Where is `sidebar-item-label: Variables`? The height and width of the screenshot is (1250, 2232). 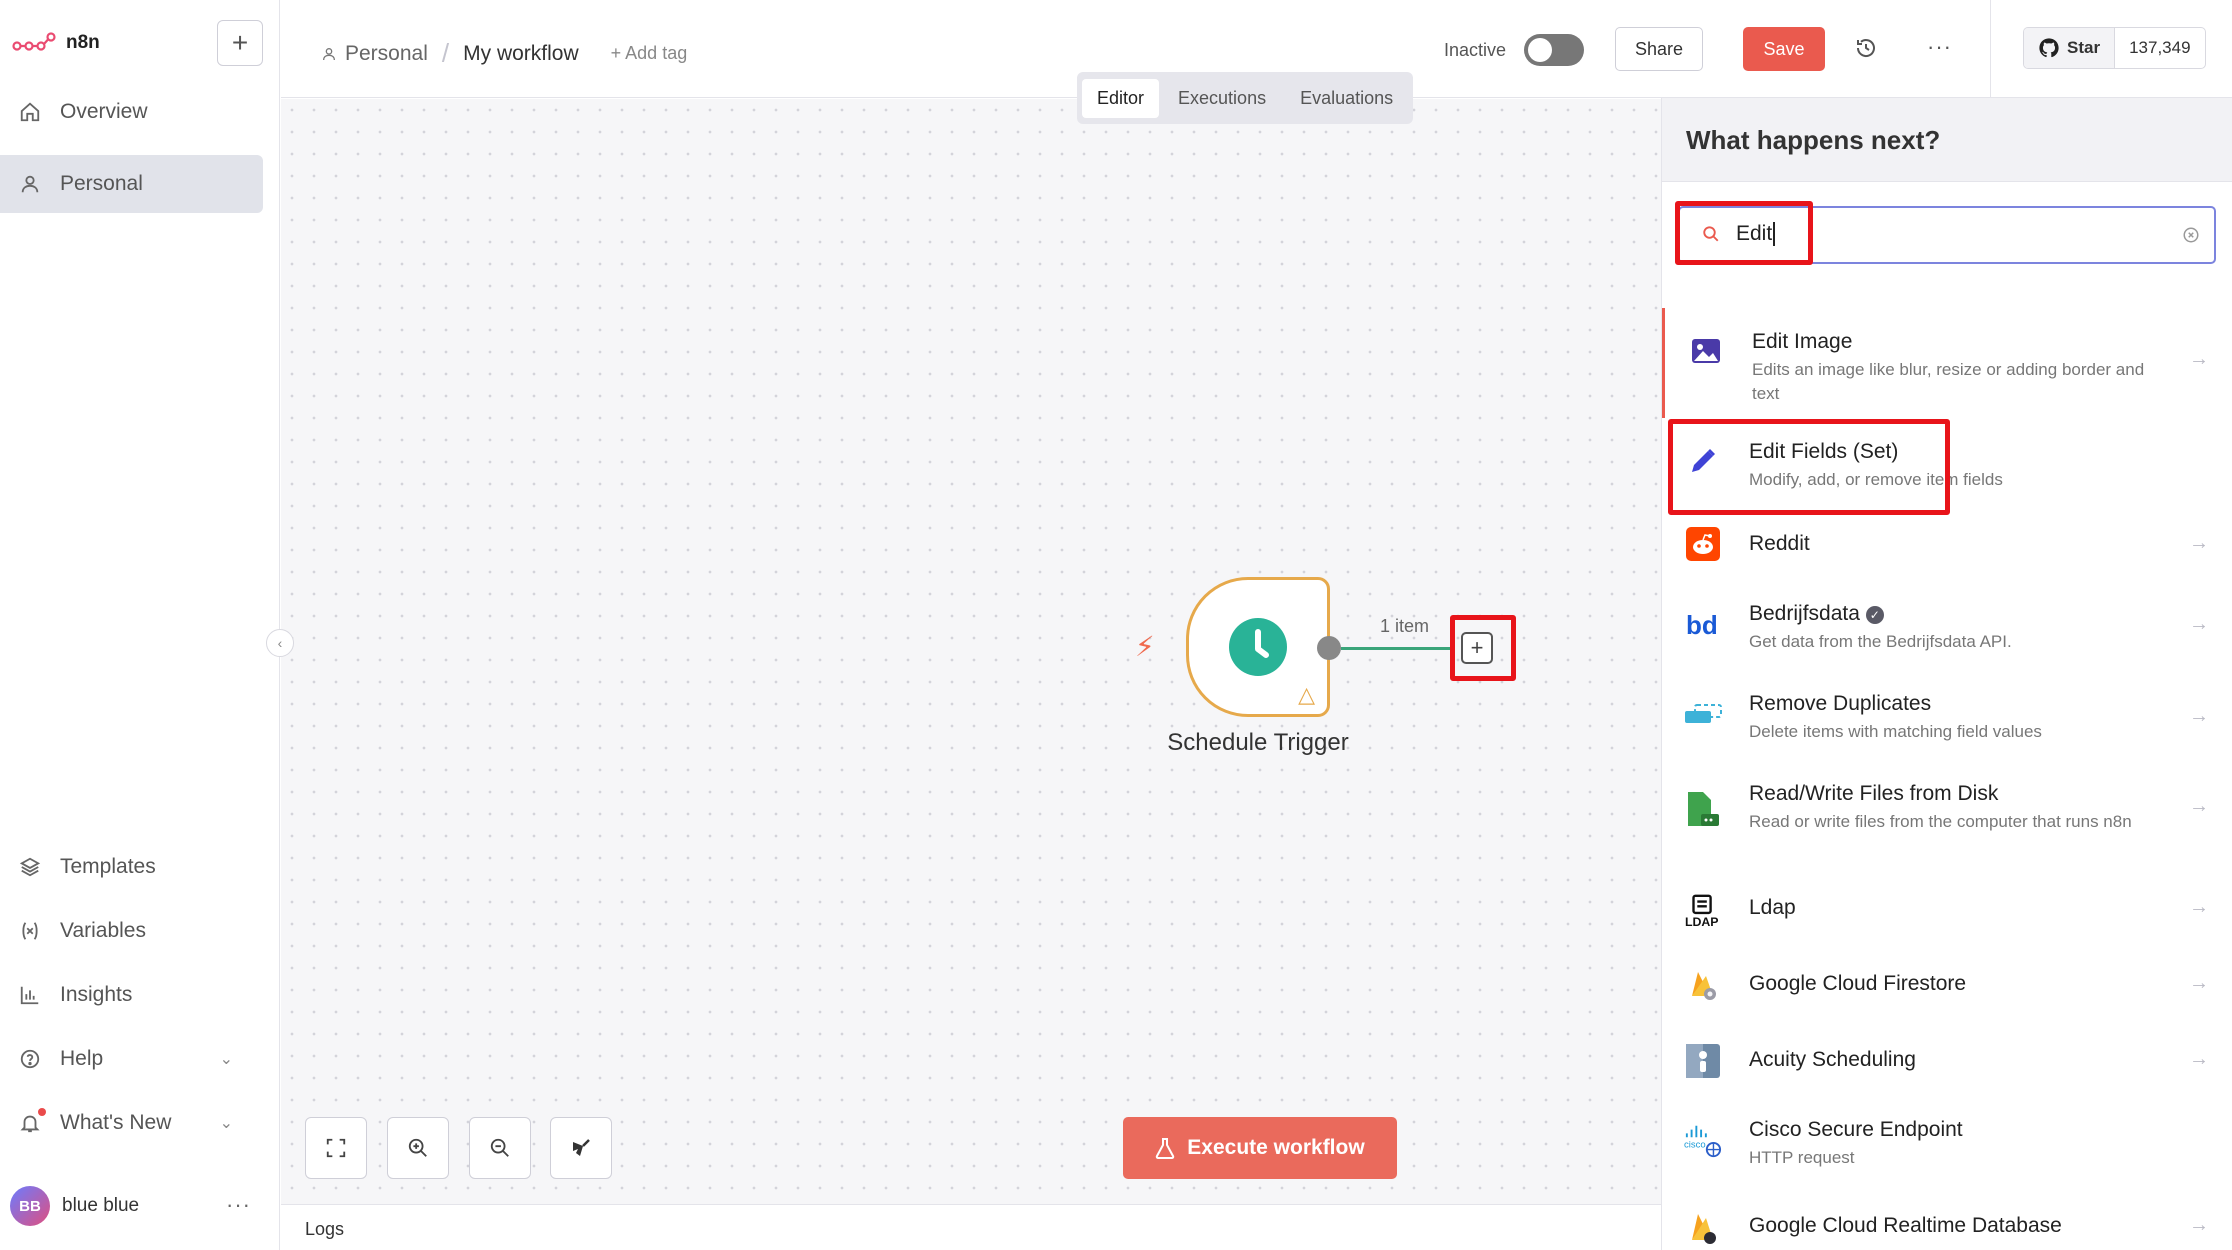 sidebar-item-label: Variables is located at coordinates (103, 930).